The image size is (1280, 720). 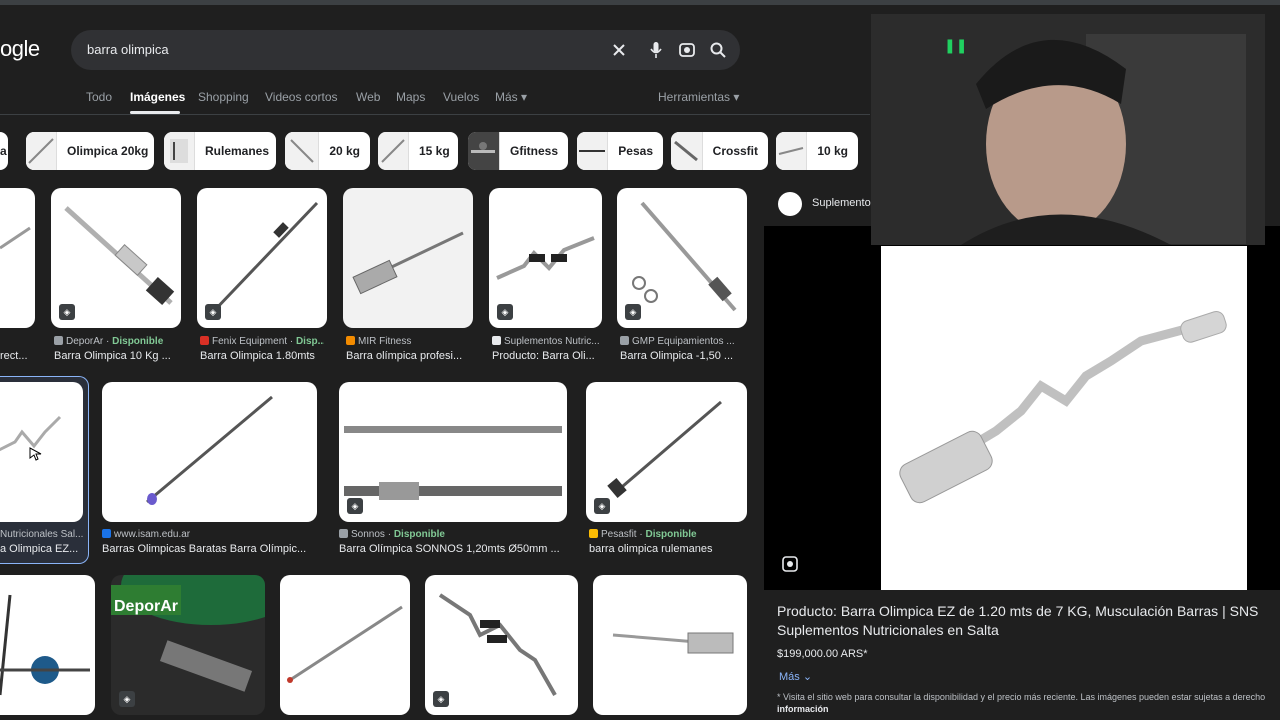 What do you see at coordinates (656, 50) in the screenshot?
I see `microphone-icon` at bounding box center [656, 50].